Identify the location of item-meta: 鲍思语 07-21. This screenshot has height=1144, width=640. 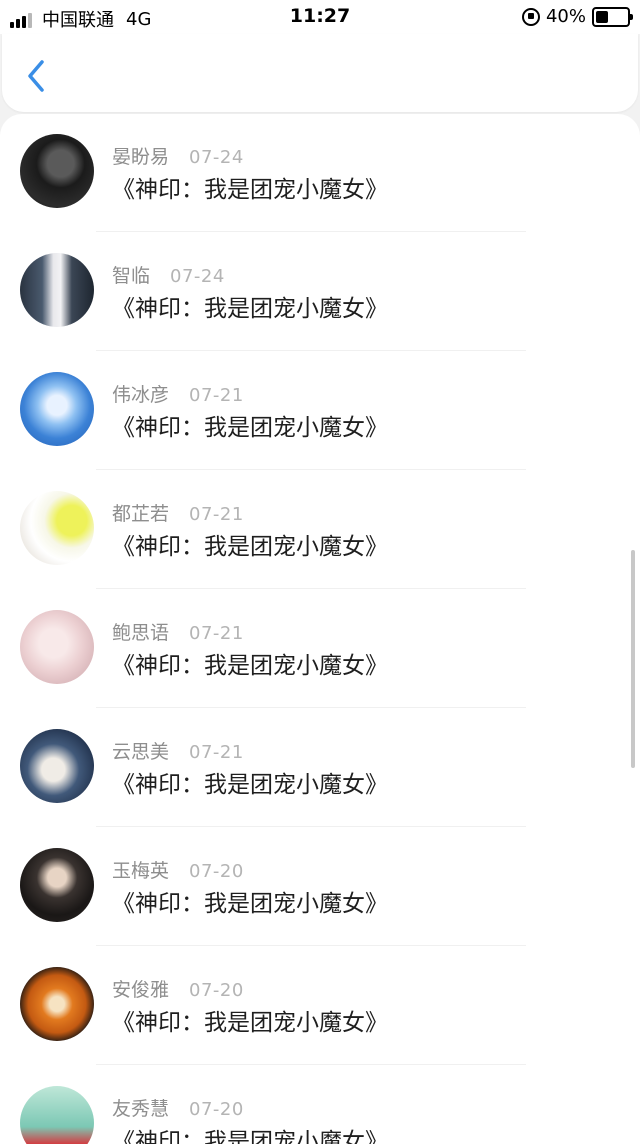
(178, 631).